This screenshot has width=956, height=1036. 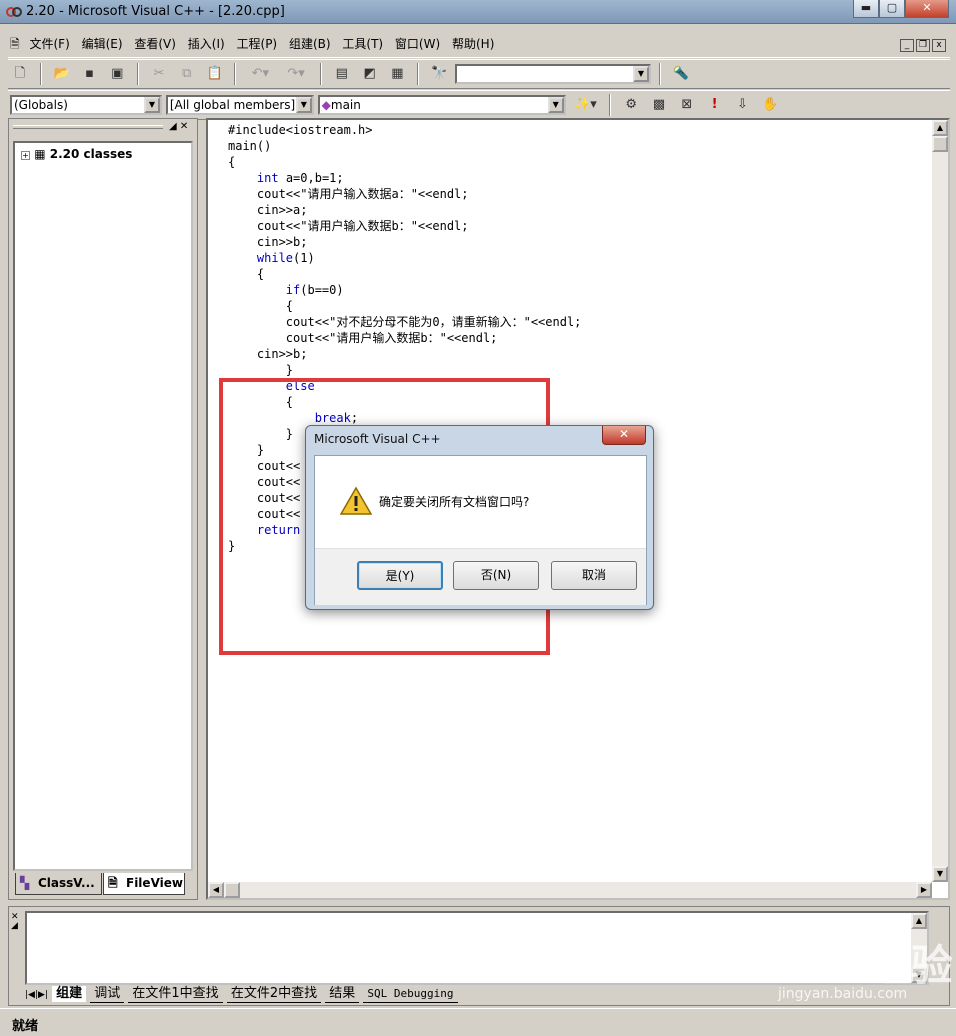 I want to click on pane-close-icon: ◢ ✕, so click(x=178, y=126).